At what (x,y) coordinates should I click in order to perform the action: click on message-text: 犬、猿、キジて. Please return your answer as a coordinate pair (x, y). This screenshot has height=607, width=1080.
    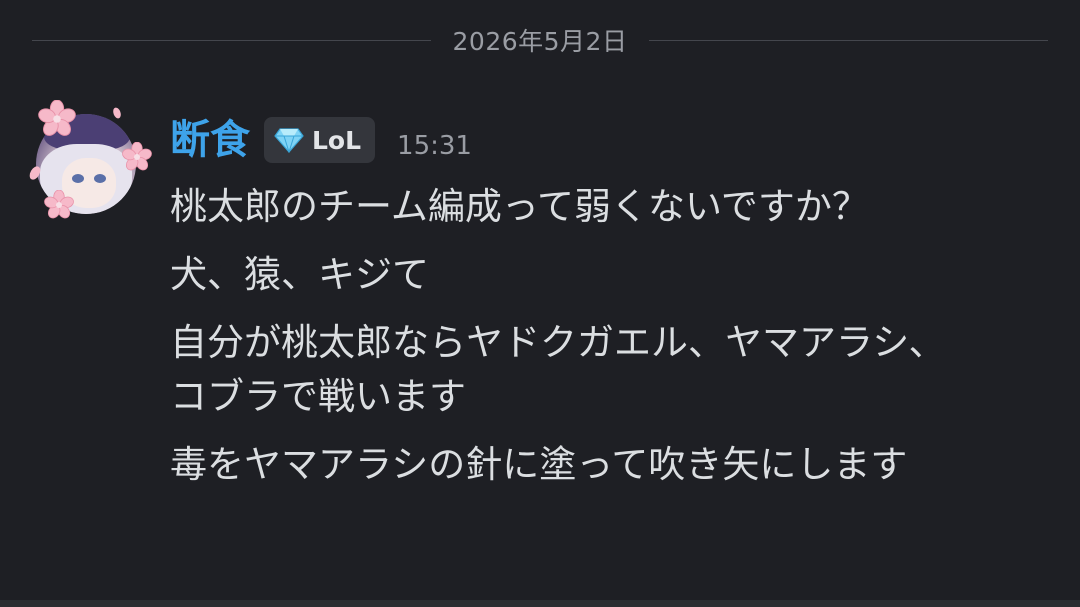
    Looking at the image, I should click on (299, 274).